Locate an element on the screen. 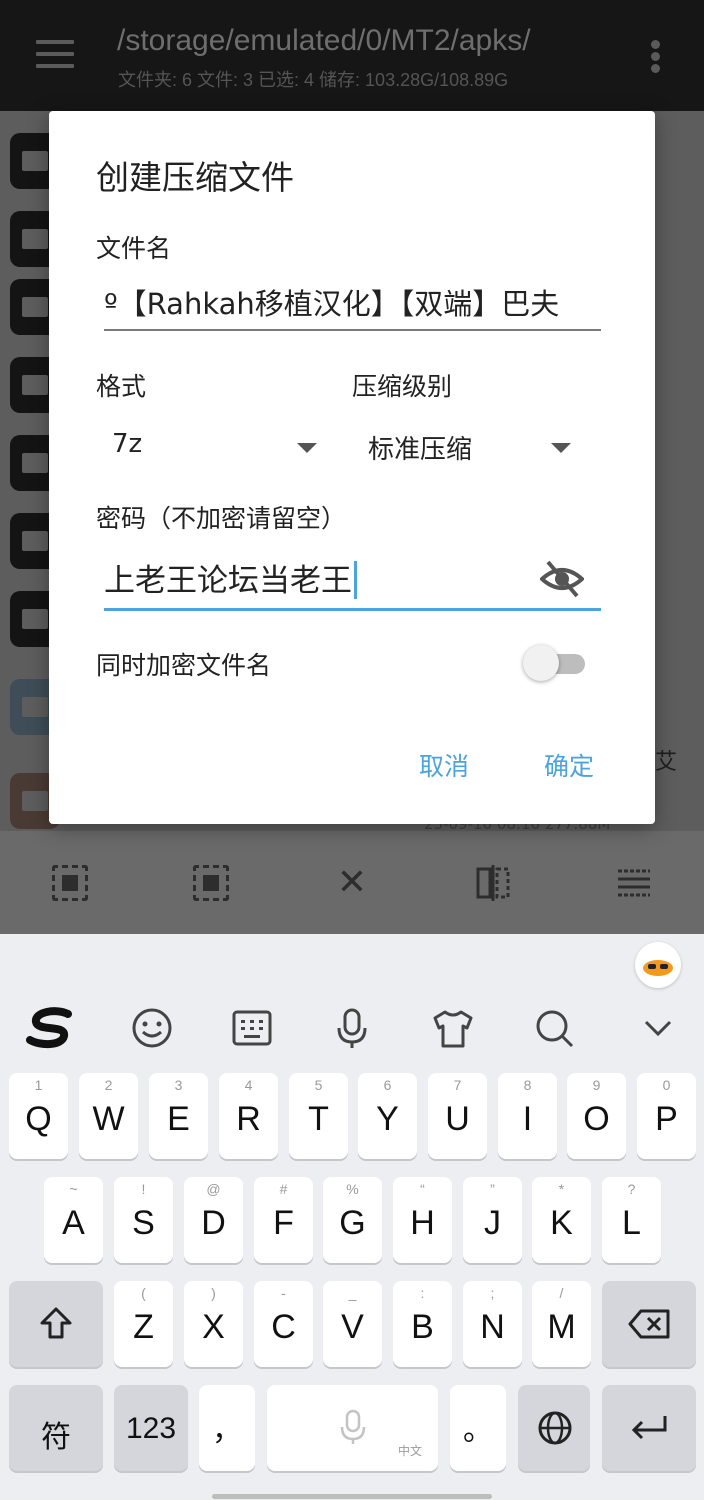  skin-theme-icon is located at coordinates (453, 1028).